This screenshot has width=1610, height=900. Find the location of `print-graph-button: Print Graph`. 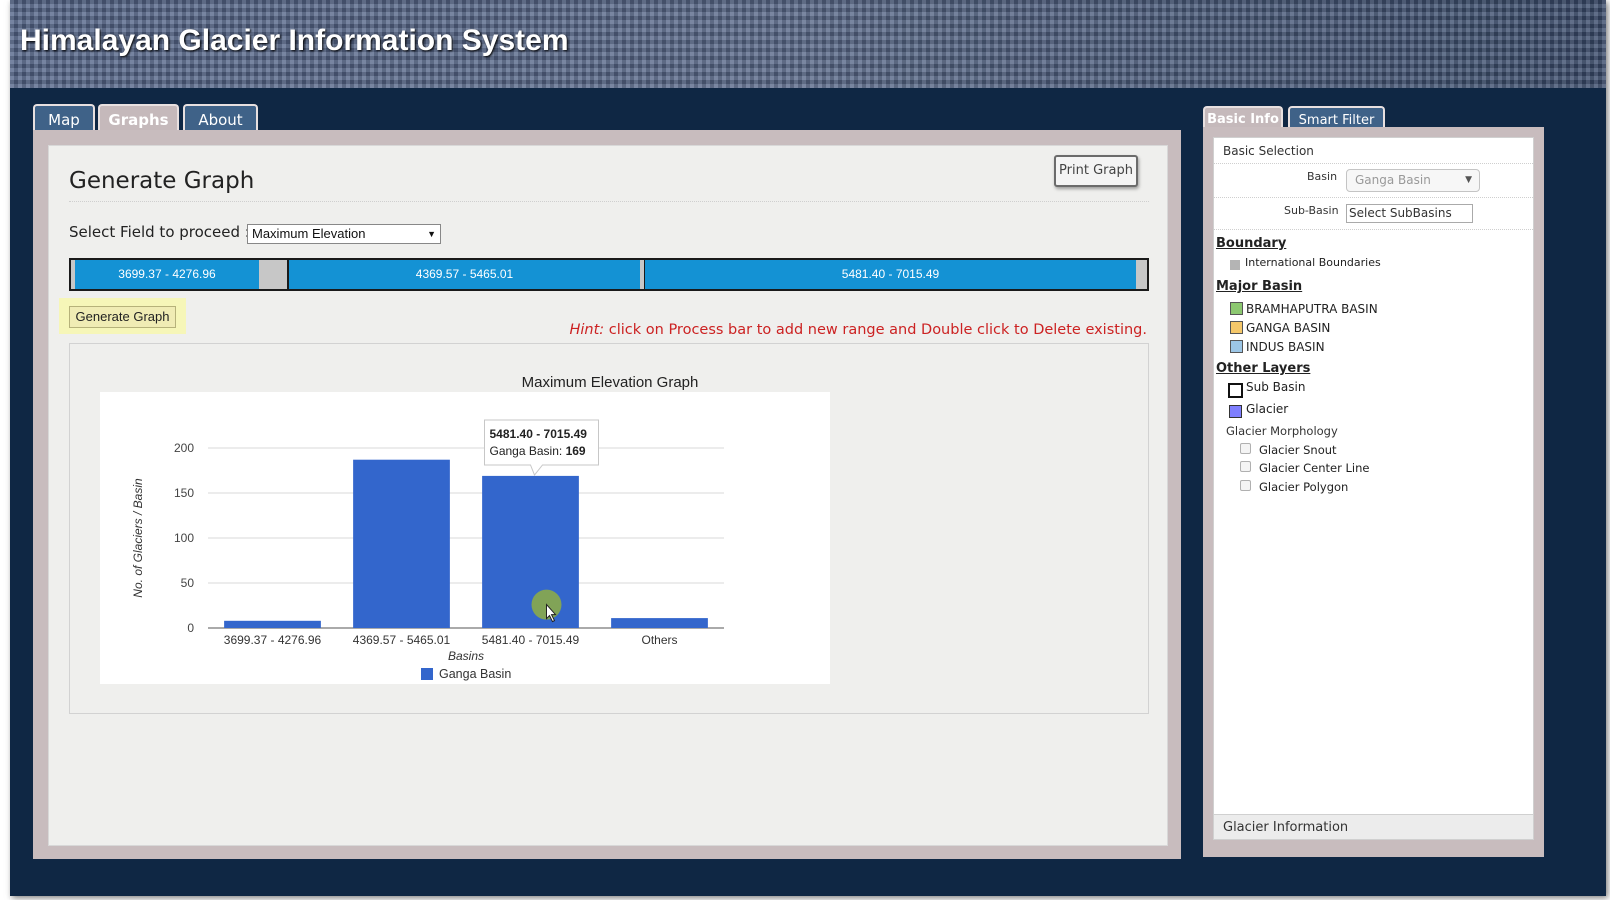

print-graph-button: Print Graph is located at coordinates (1096, 171).